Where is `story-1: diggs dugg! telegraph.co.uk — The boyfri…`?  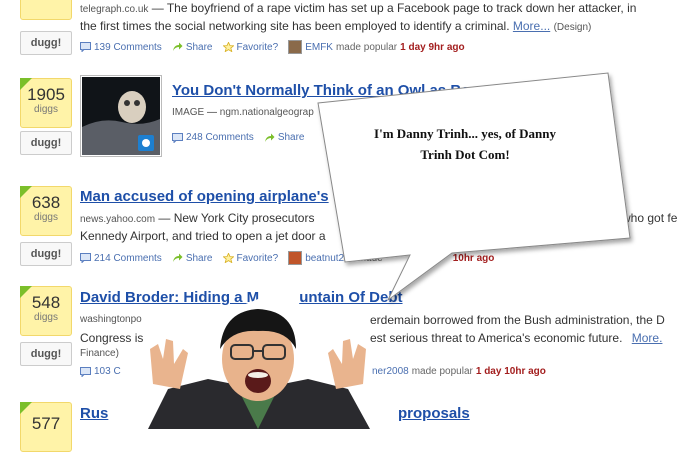
story-1: diggs dugg! telegraph.co.uk — The boyfri… is located at coordinates (340, 30).